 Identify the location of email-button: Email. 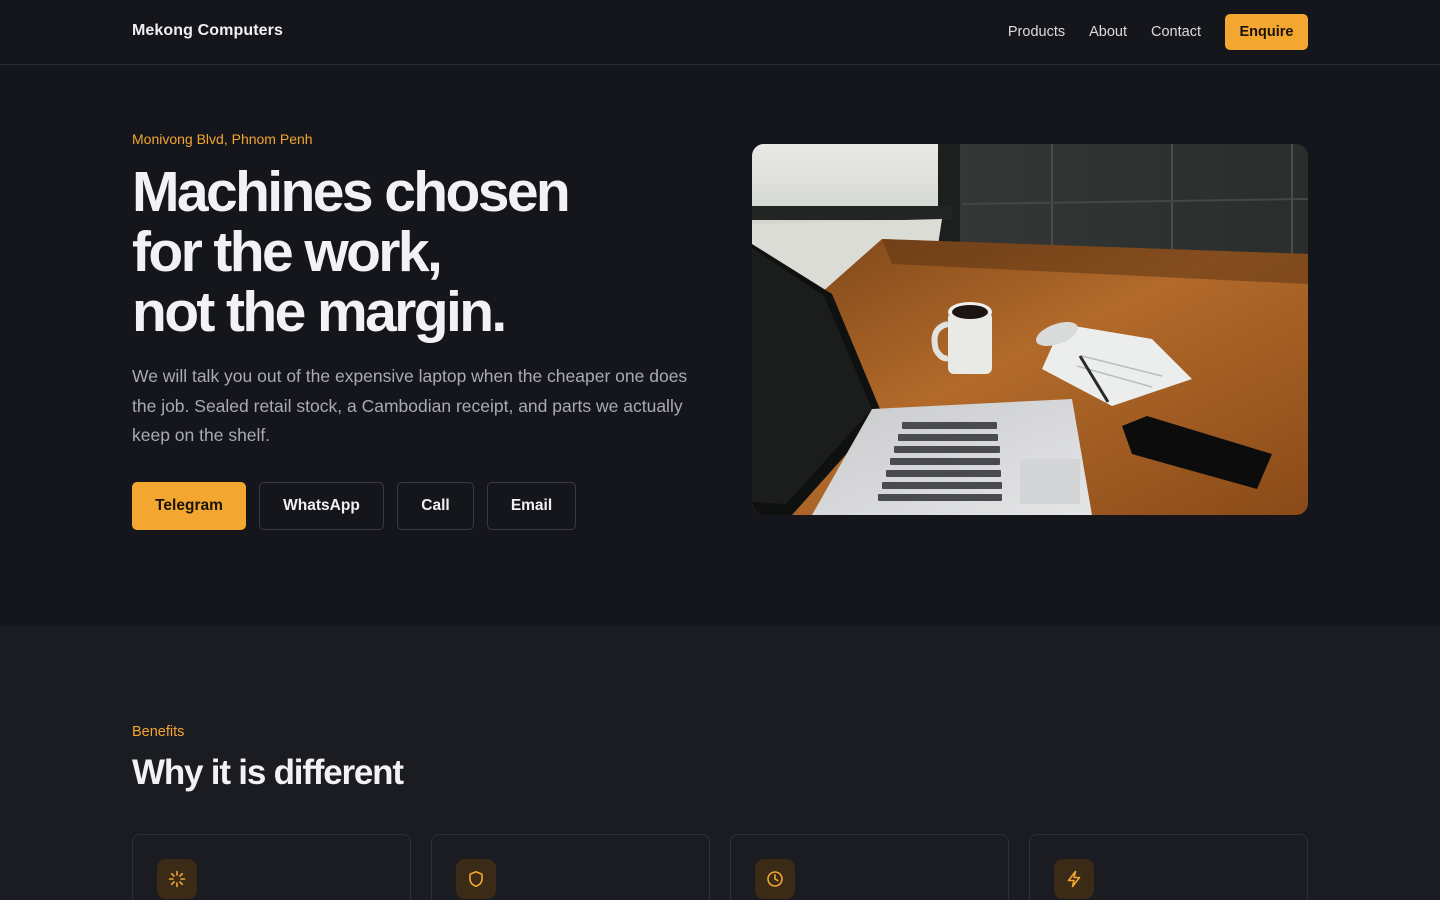
(531, 506).